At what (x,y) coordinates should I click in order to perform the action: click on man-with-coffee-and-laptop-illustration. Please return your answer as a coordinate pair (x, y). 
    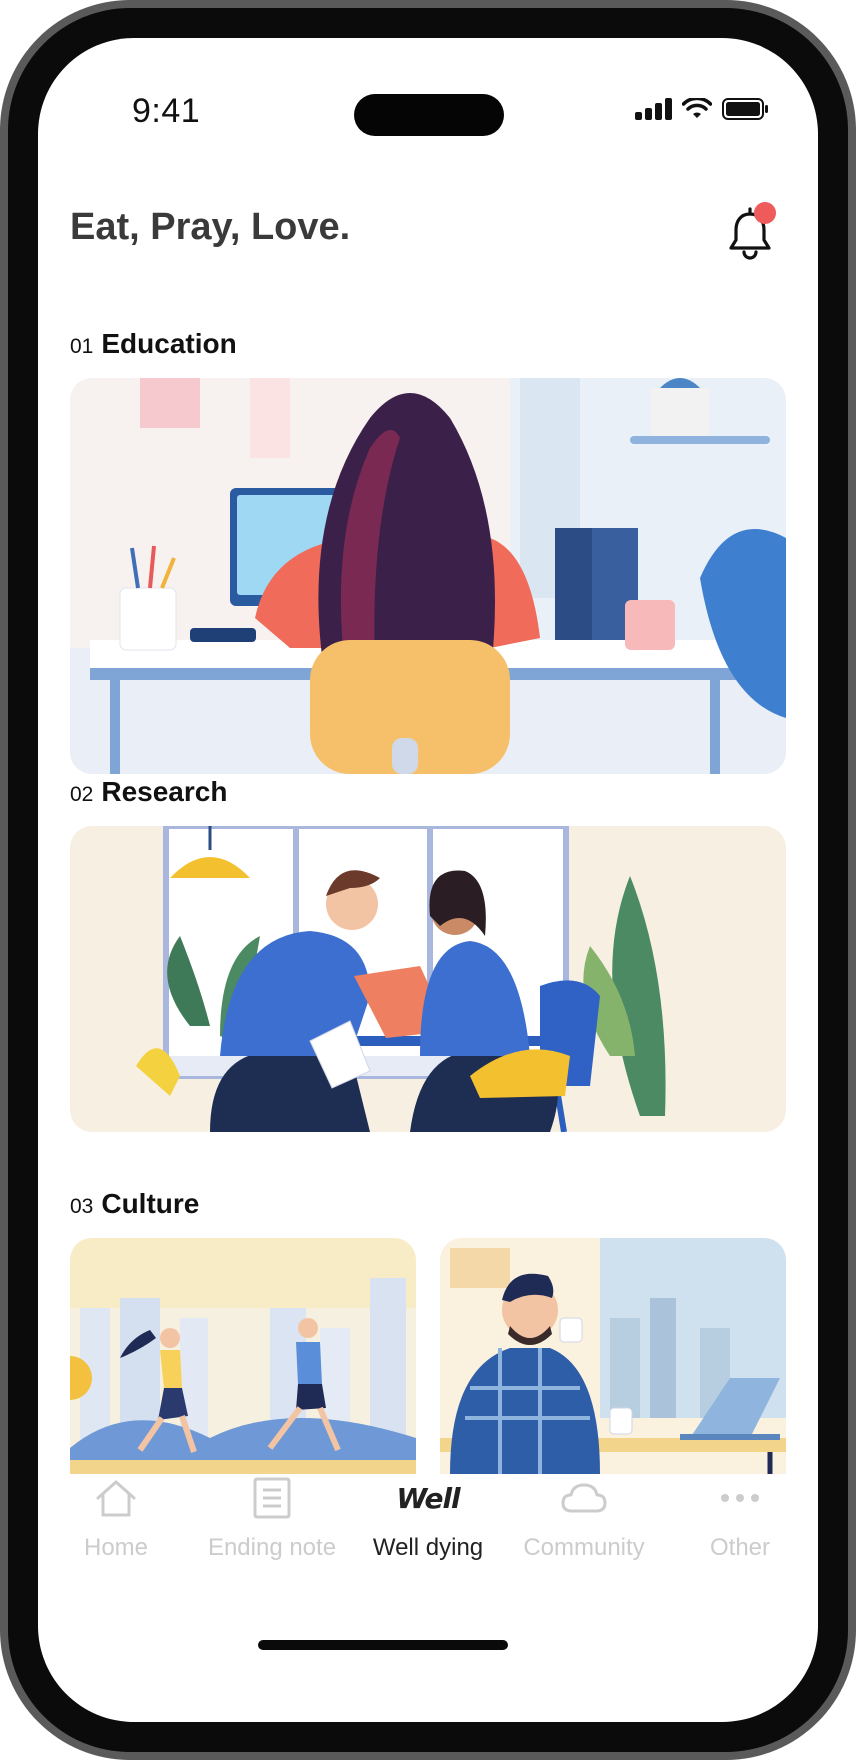
    Looking at the image, I should click on (613, 1356).